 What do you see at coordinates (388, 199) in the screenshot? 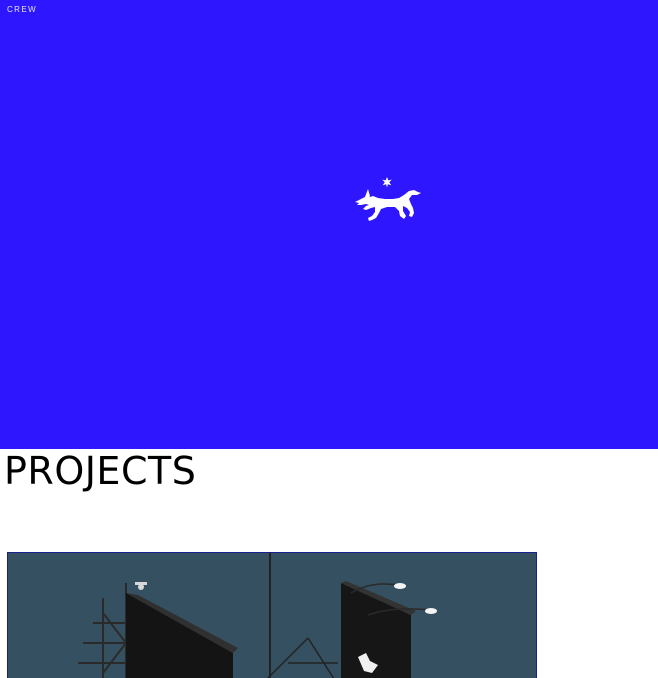
I see `wolf-star-logo-icon` at bounding box center [388, 199].